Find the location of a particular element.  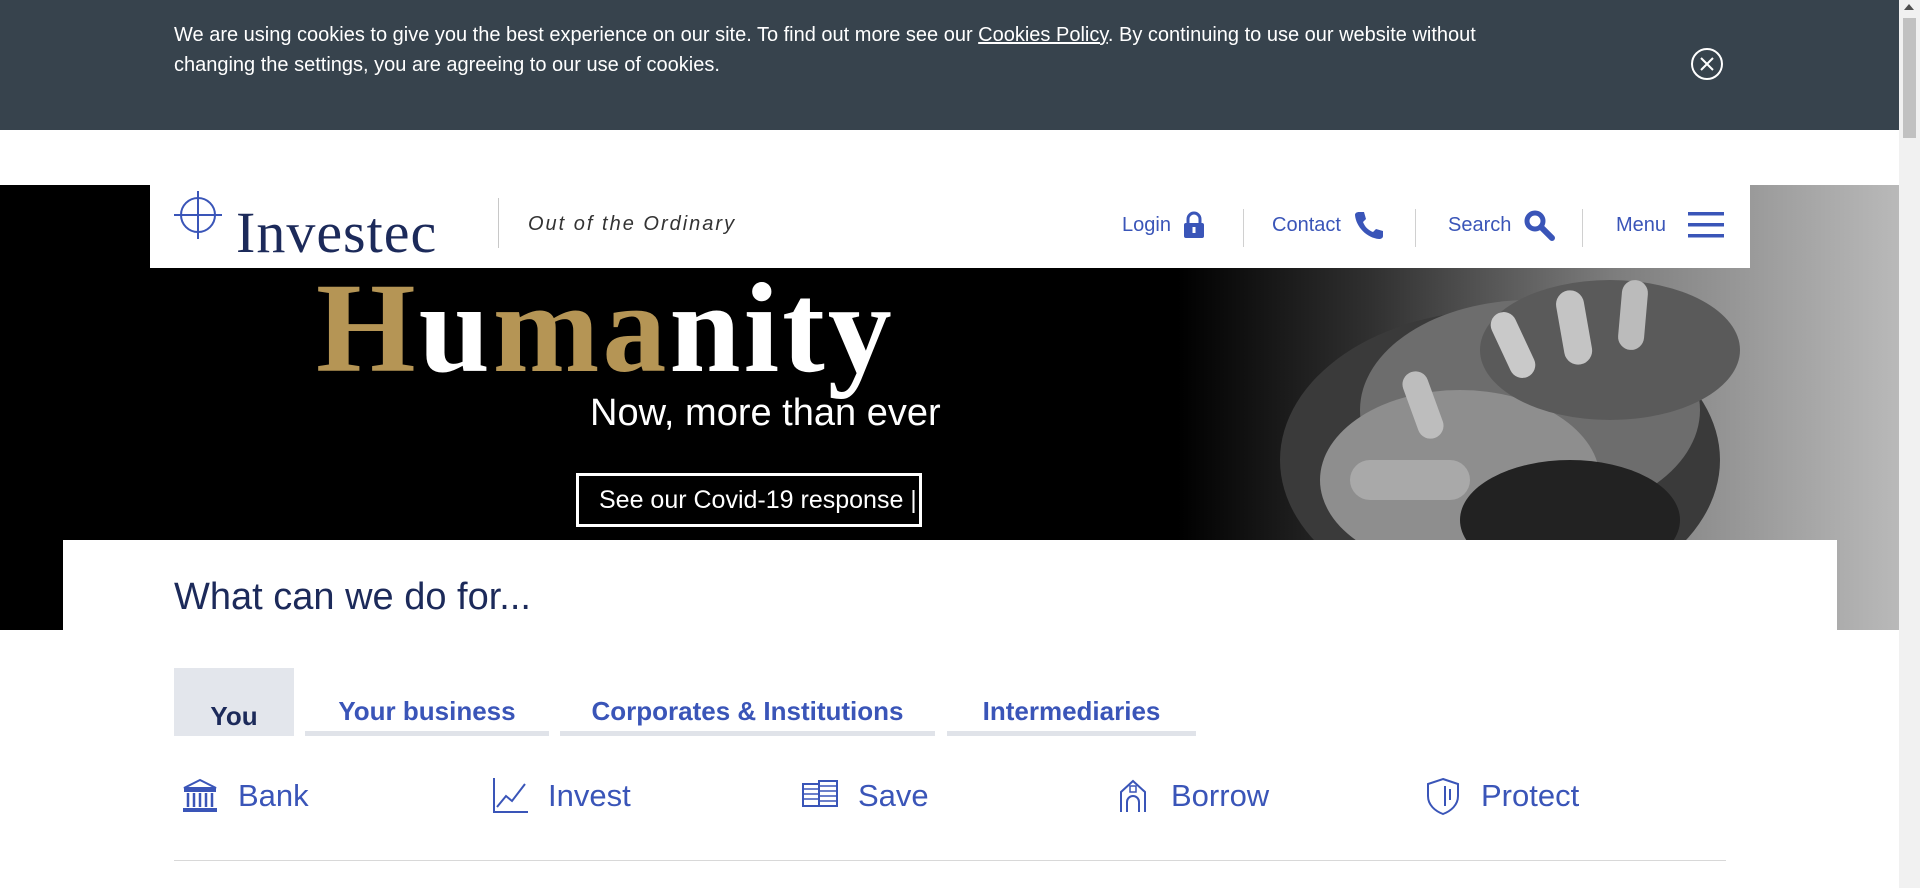

tab-you: You is located at coordinates (234, 702).